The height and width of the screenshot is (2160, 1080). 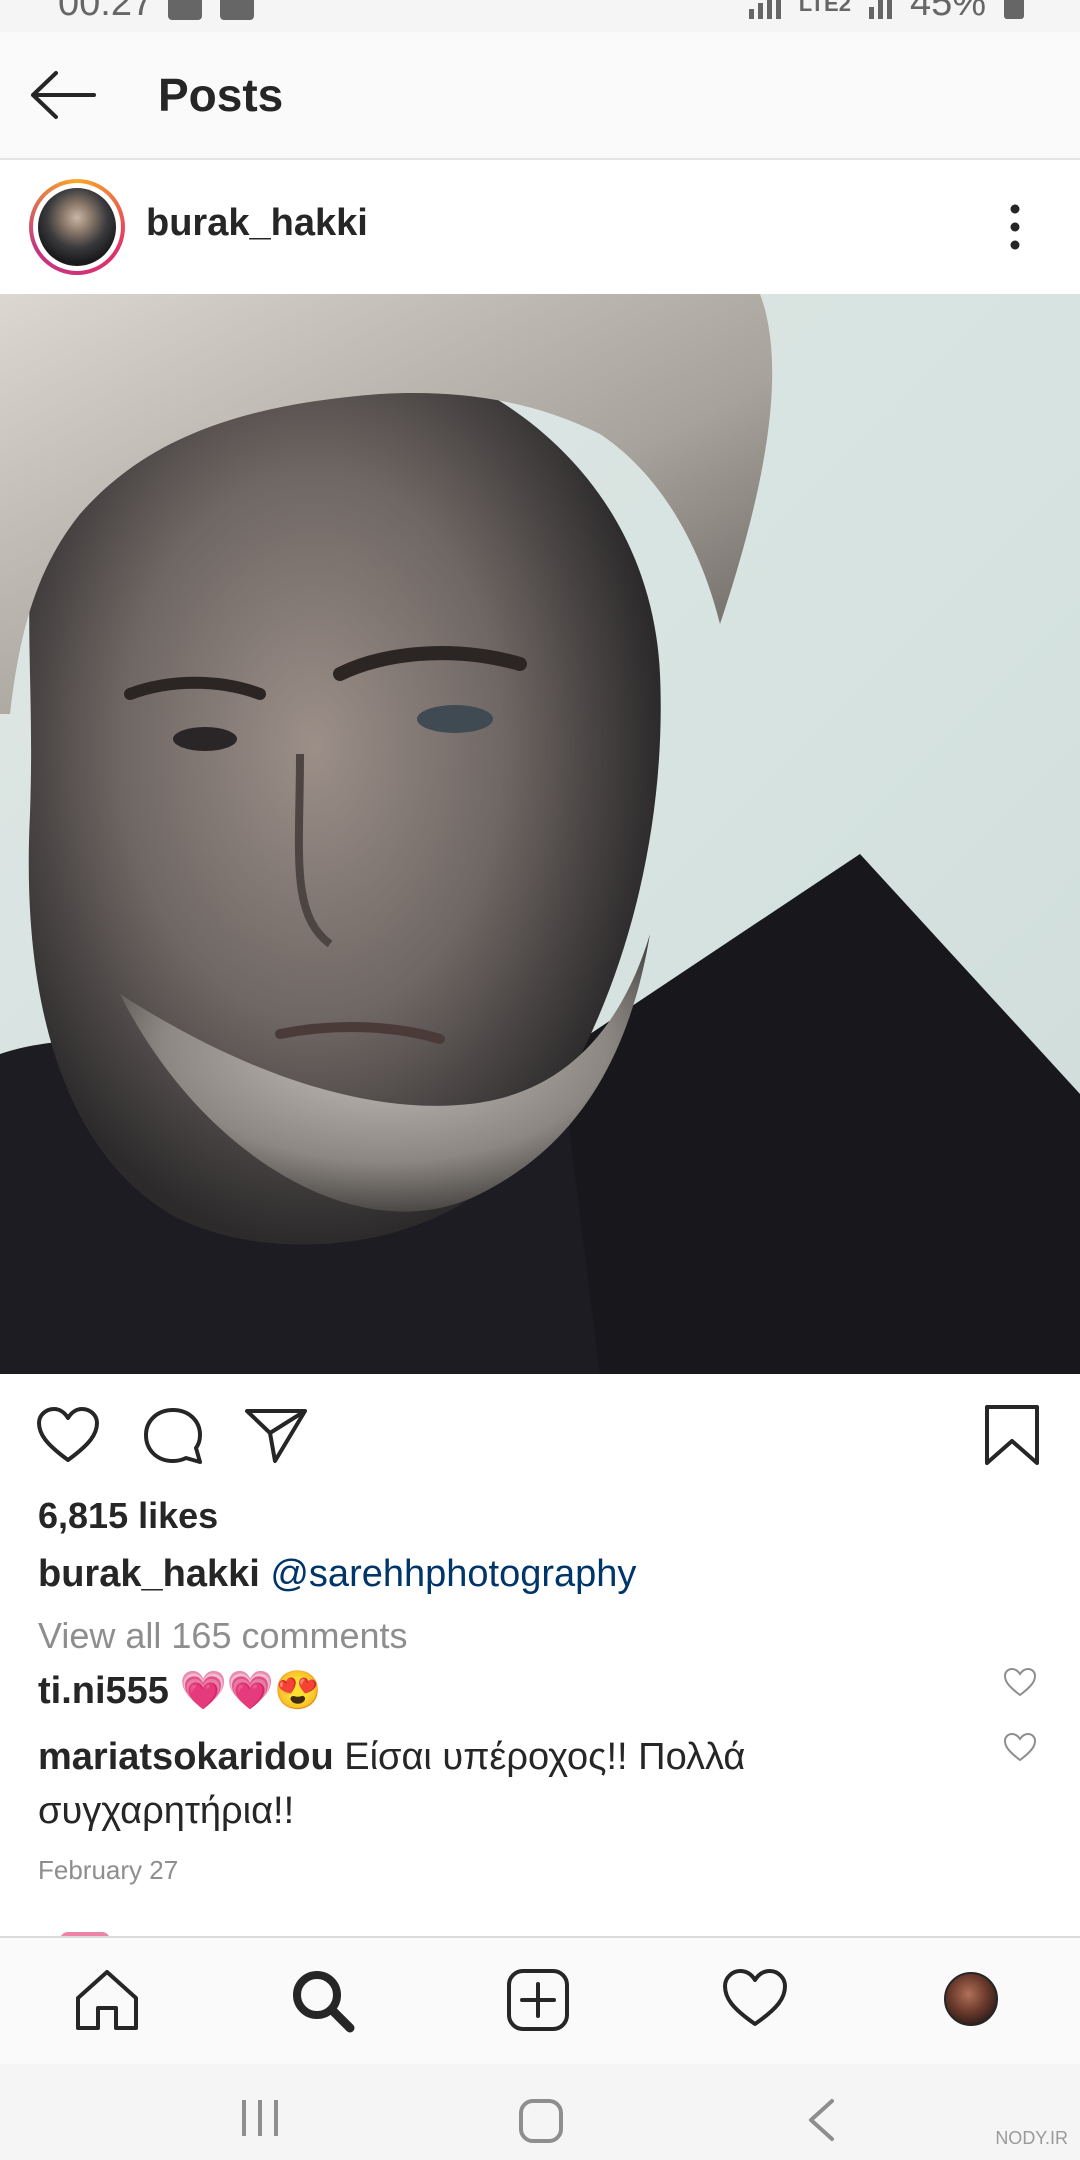 I want to click on home-icon, so click(x=107, y=2000).